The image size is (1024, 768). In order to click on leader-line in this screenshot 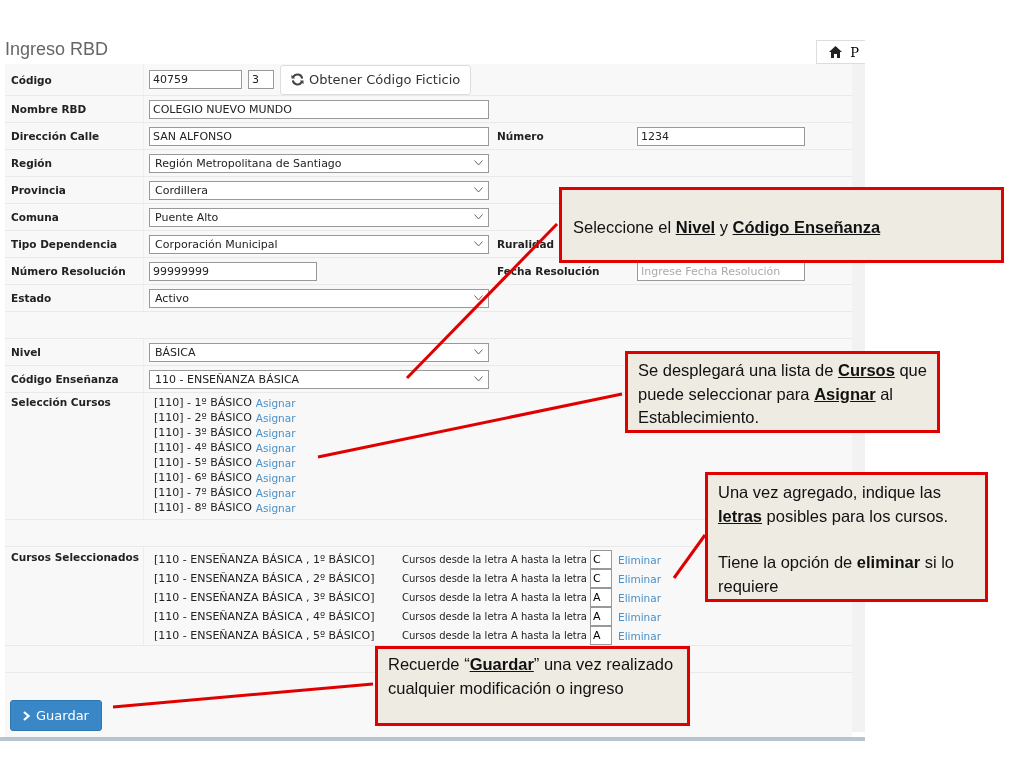, I will do `click(689, 556)`.